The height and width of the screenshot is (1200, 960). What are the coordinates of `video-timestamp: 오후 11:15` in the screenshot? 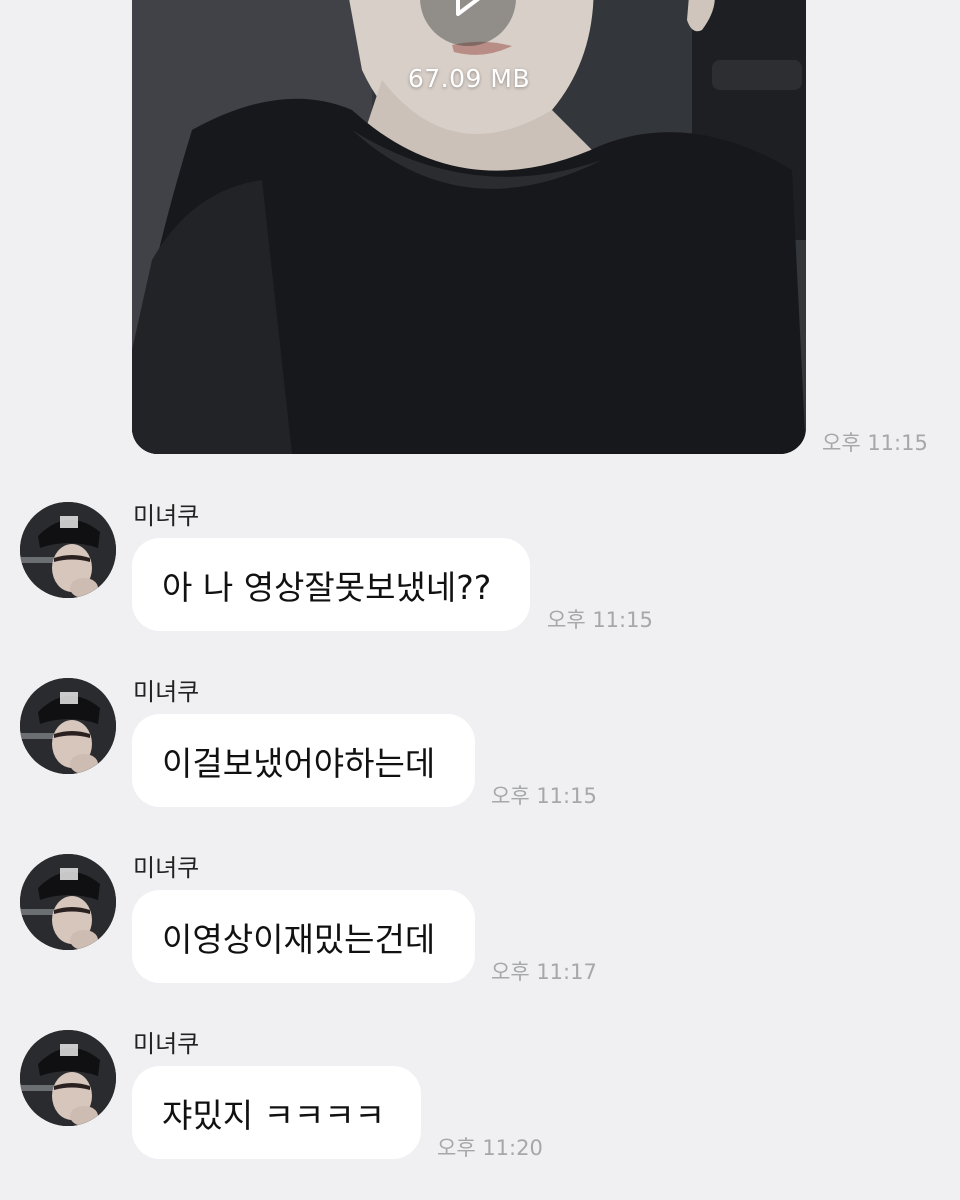 It's located at (875, 443).